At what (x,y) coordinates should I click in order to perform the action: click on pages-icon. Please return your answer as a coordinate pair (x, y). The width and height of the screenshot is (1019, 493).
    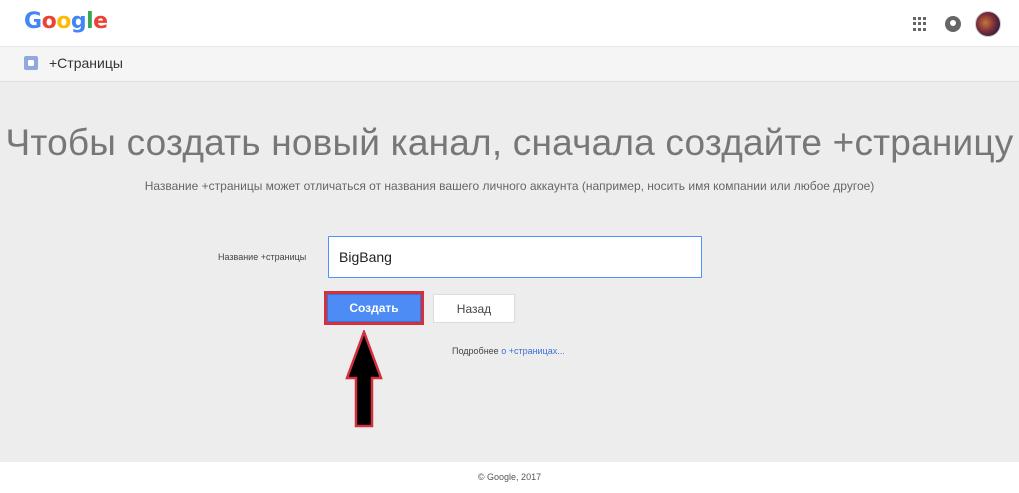
    Looking at the image, I should click on (31, 63).